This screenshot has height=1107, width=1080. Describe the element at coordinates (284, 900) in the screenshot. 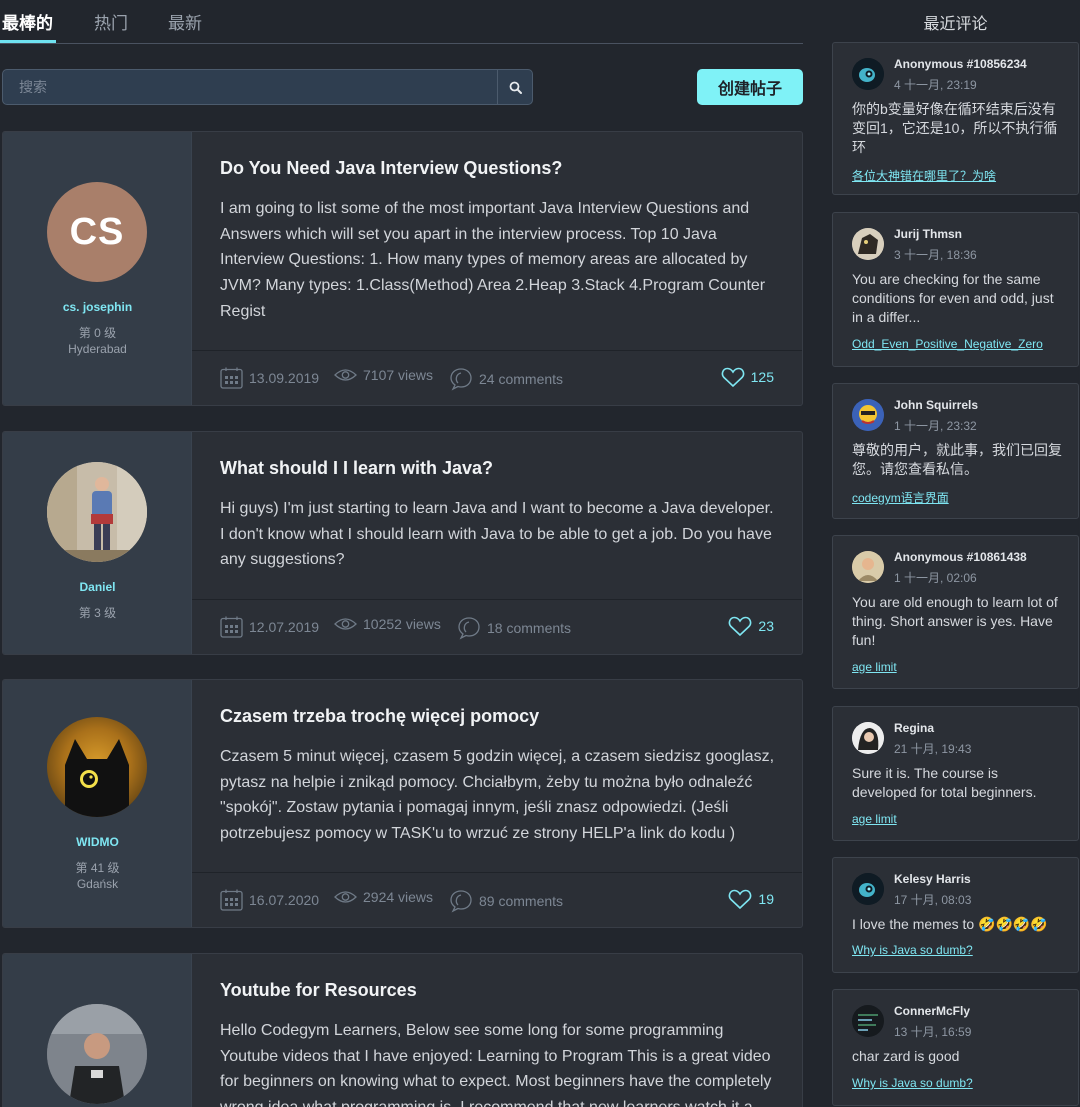

I see `post-date-text: 16.07.2020` at that location.